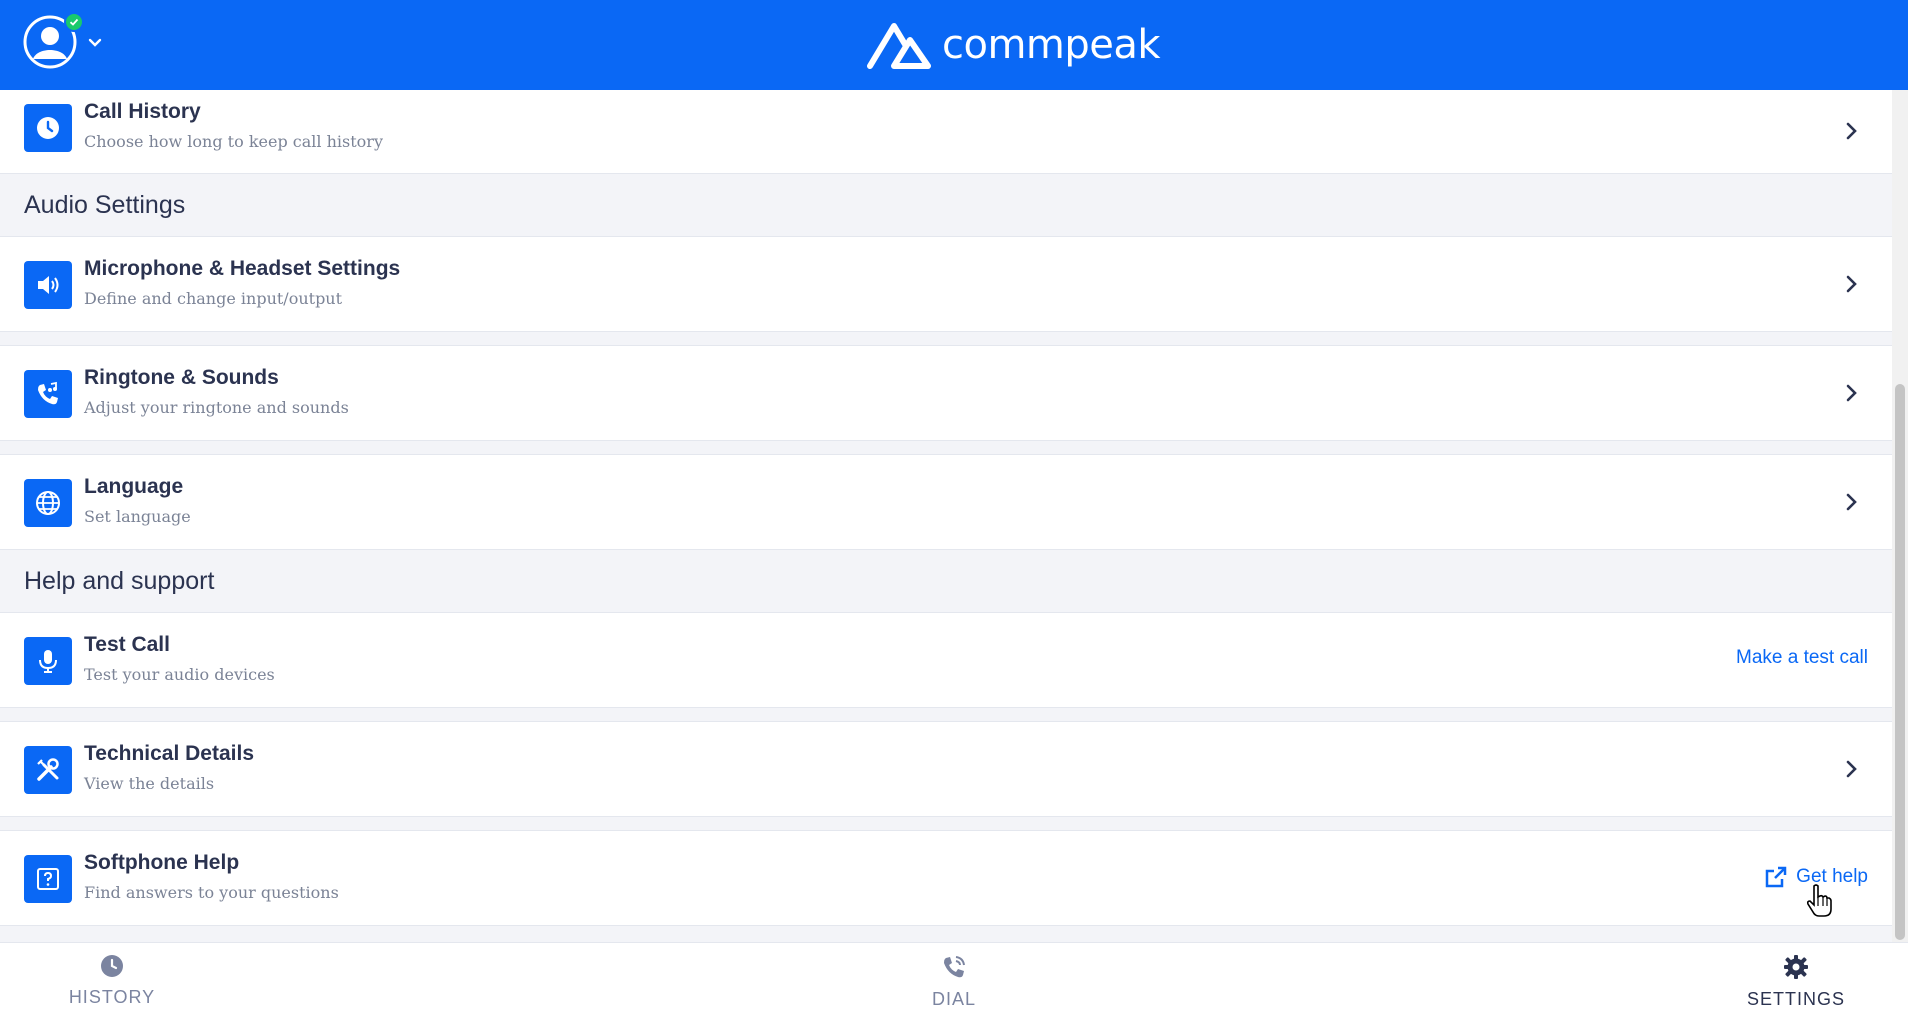 The image size is (1908, 1022). I want to click on user-avatar-button, so click(53, 43).